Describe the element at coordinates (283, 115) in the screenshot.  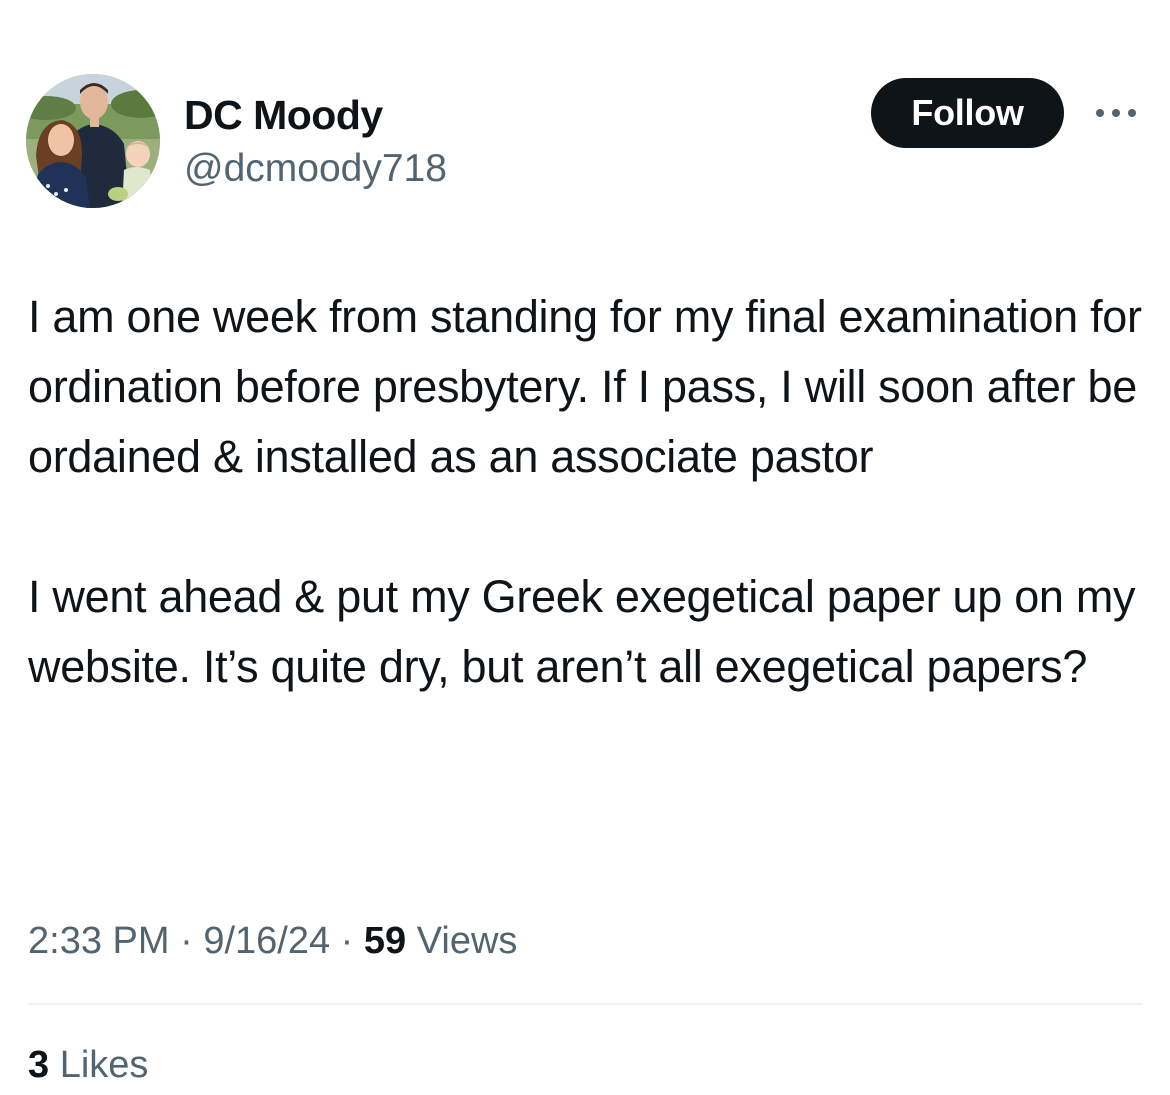
I see `author-display-name: DC Moody` at that location.